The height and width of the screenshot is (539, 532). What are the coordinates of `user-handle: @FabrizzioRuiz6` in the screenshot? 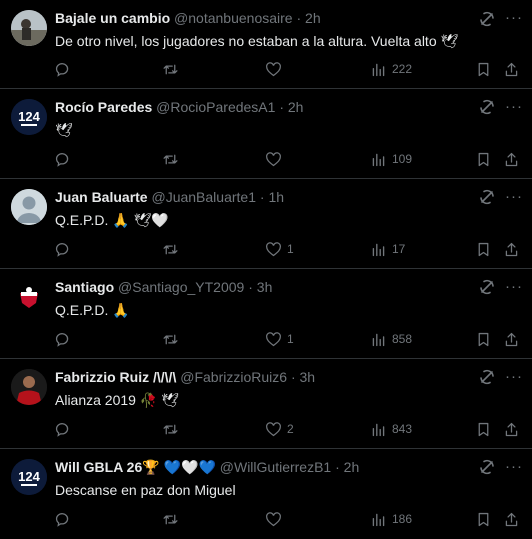 It's located at (233, 377).